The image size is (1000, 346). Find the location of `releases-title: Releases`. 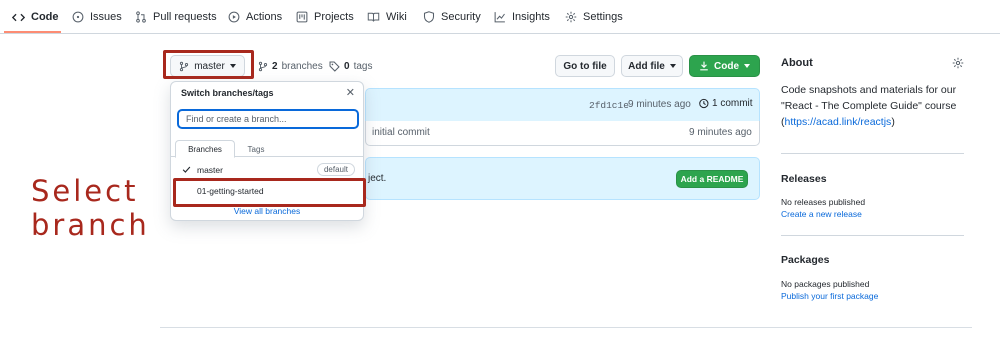

releases-title: Releases is located at coordinates (804, 179).